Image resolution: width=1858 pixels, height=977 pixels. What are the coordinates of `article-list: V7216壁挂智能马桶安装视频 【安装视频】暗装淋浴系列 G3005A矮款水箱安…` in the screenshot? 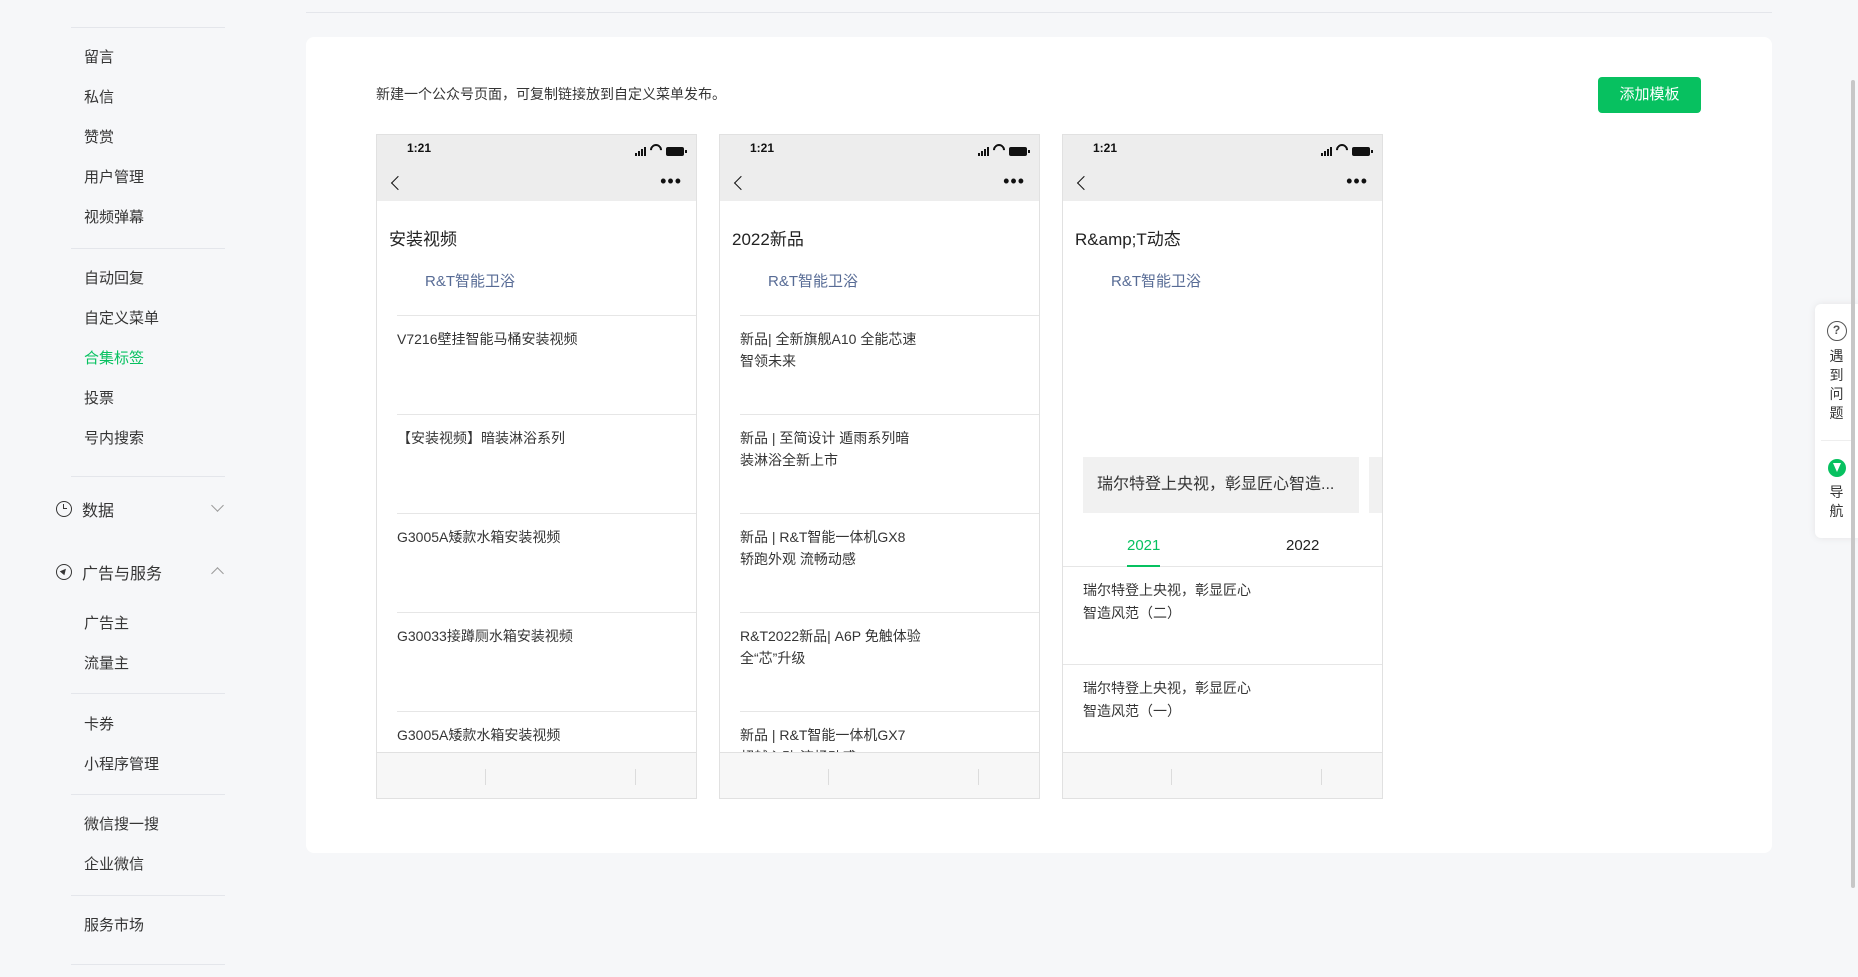 It's located at (546, 556).